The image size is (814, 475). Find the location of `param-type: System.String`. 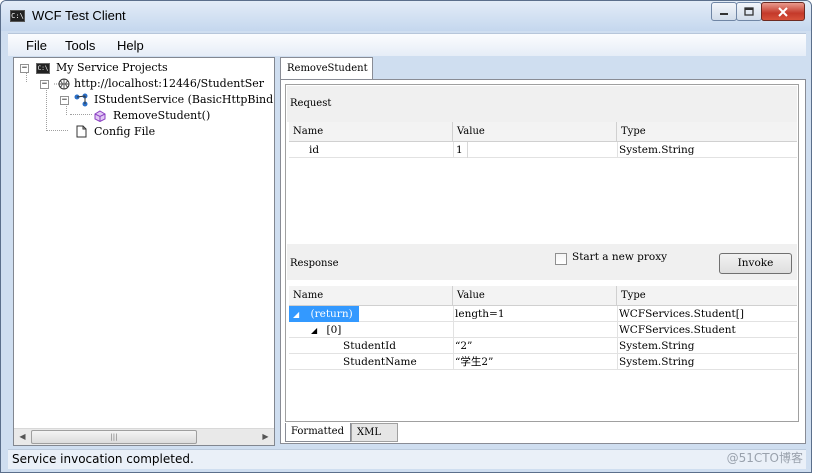

param-type: System.String is located at coordinates (657, 150).